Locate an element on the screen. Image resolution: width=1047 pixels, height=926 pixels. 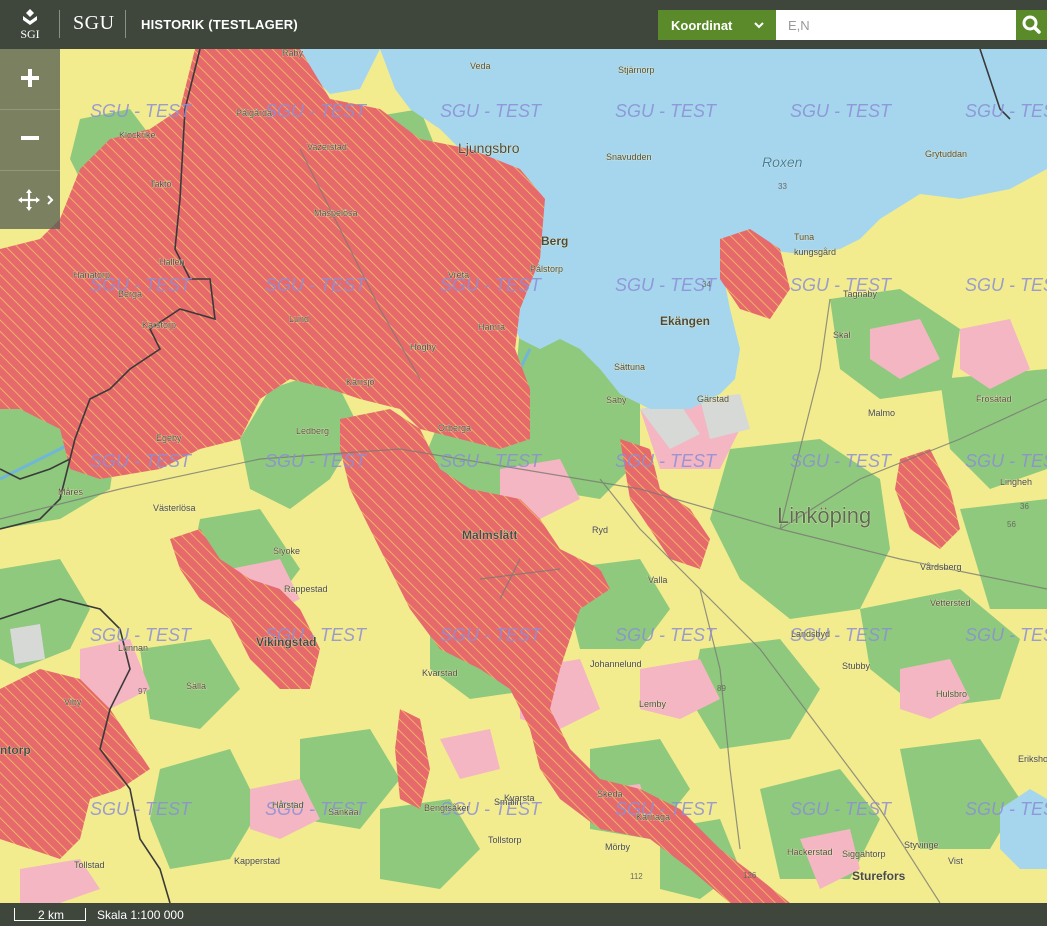
place-label: ntorp is located at coordinates (15, 750).